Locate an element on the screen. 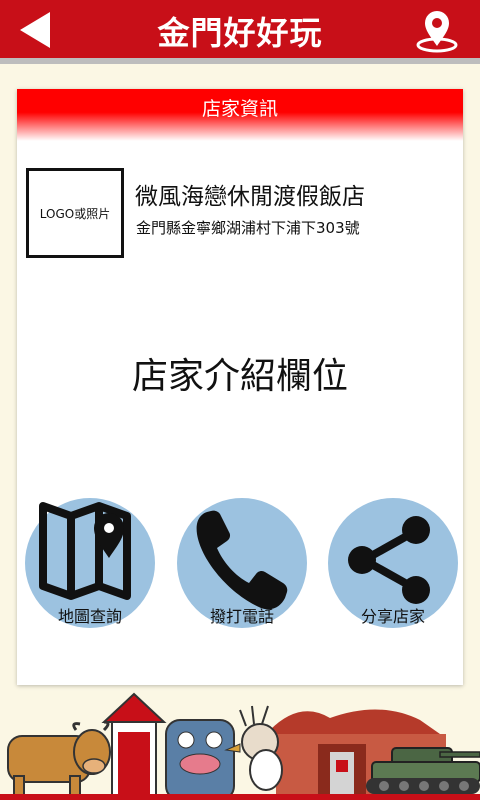 The image size is (480, 800). app-header: 金門好好玩 is located at coordinates (240, 29).